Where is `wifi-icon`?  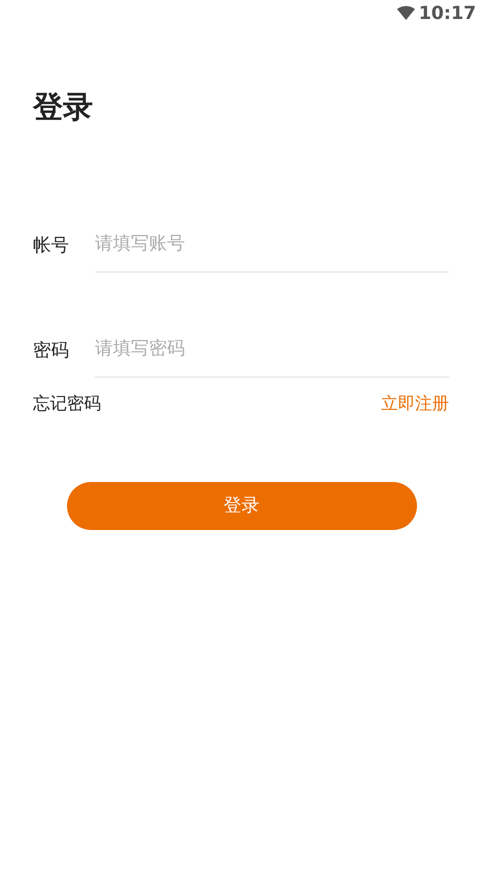 wifi-icon is located at coordinates (405, 13).